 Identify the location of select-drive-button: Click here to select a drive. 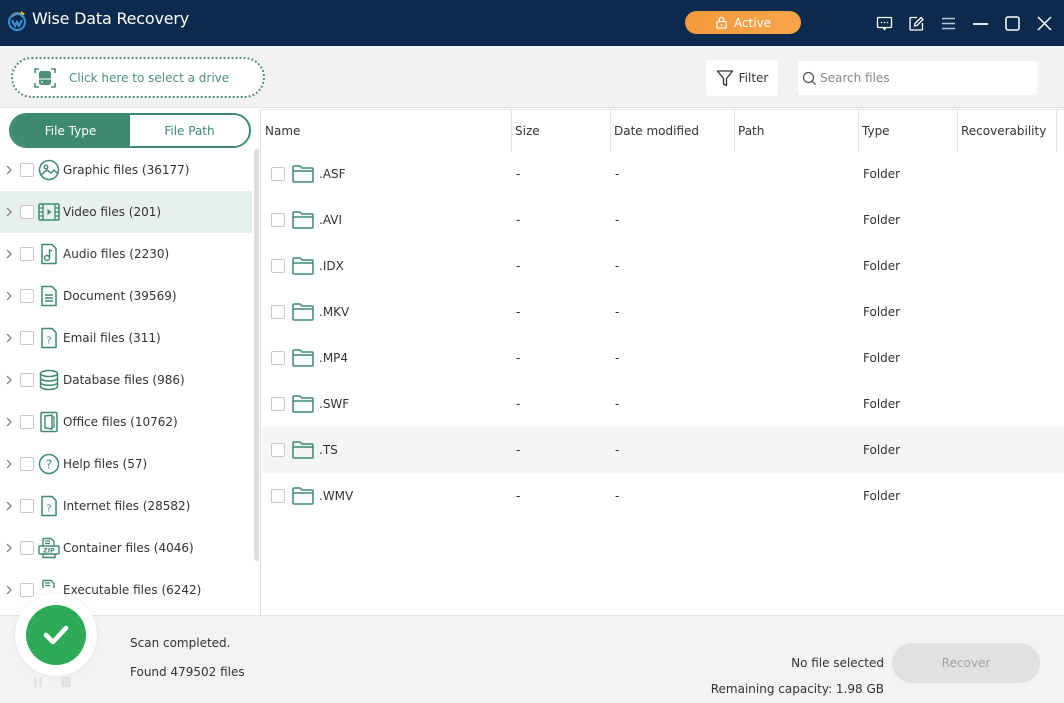
(138, 77).